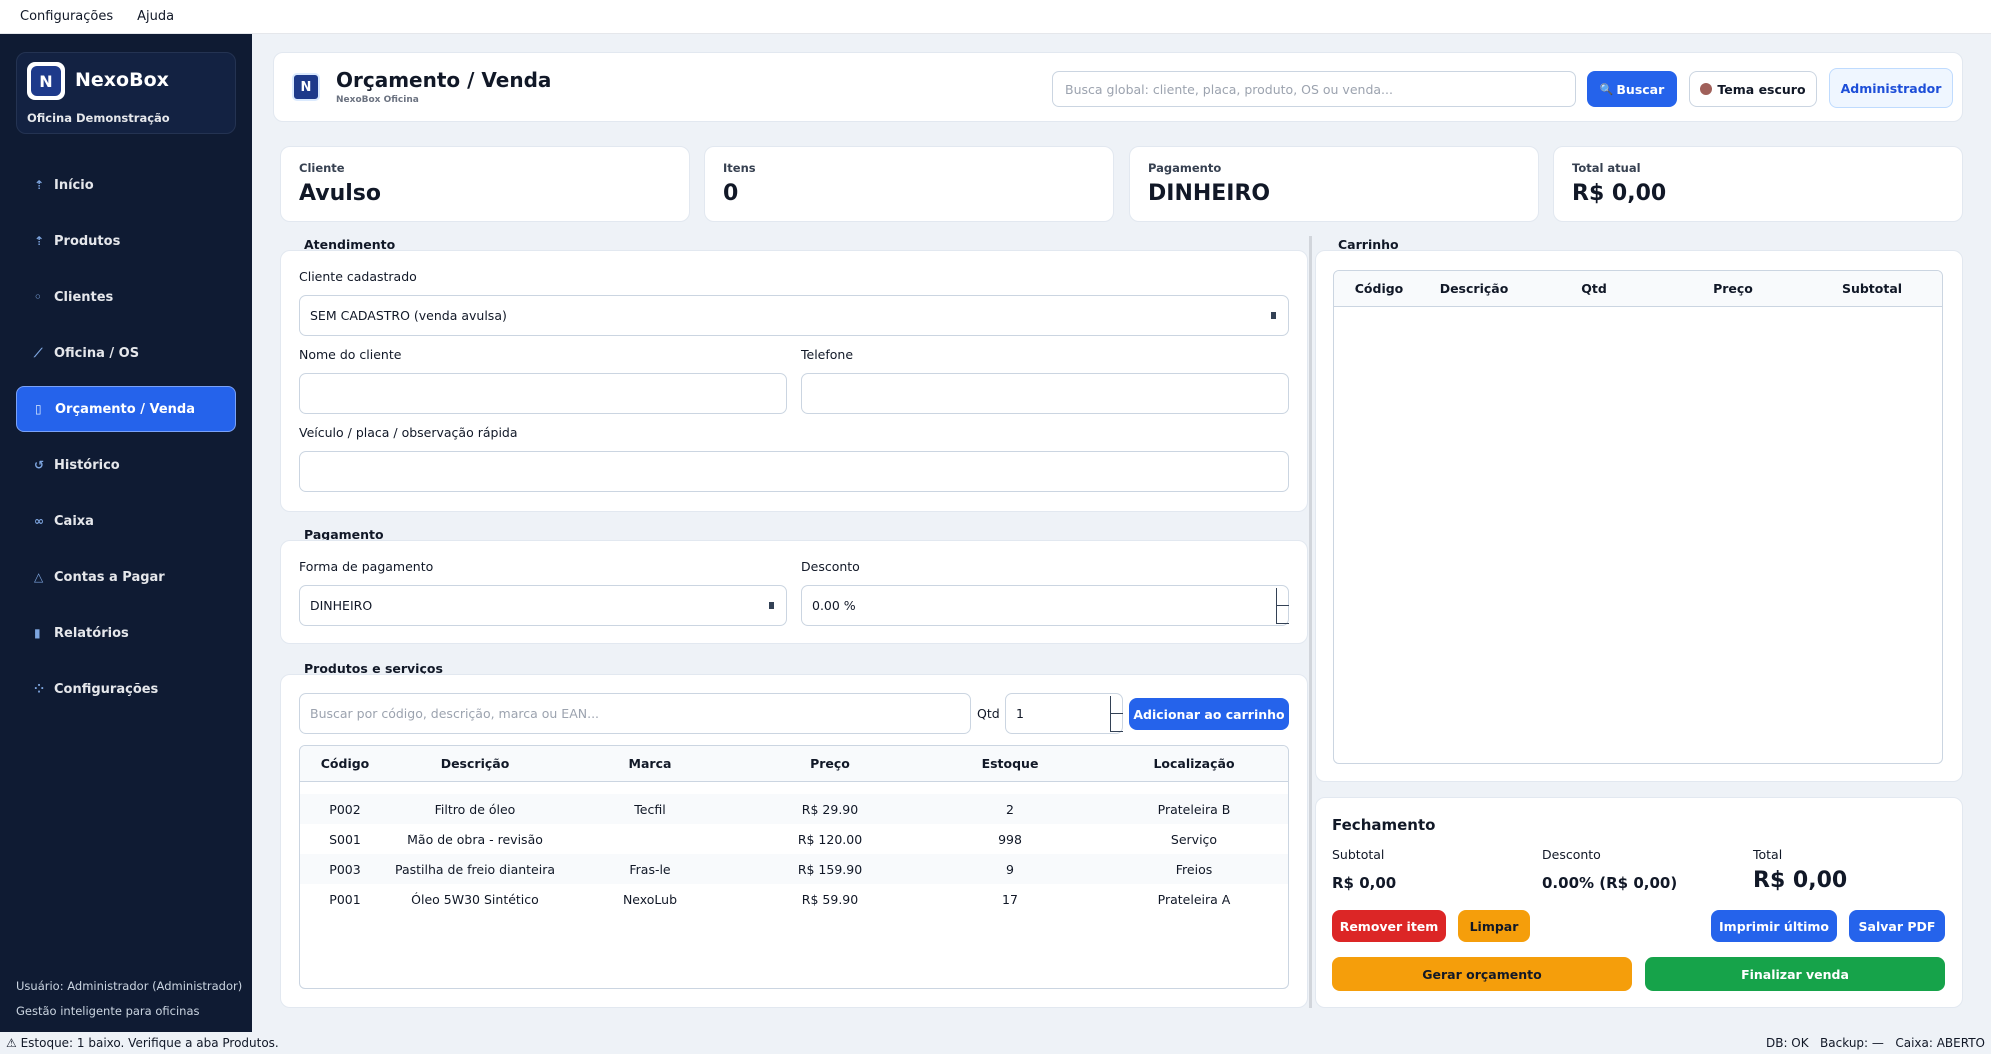  I want to click on table-cell: Fras-le, so click(650, 869).